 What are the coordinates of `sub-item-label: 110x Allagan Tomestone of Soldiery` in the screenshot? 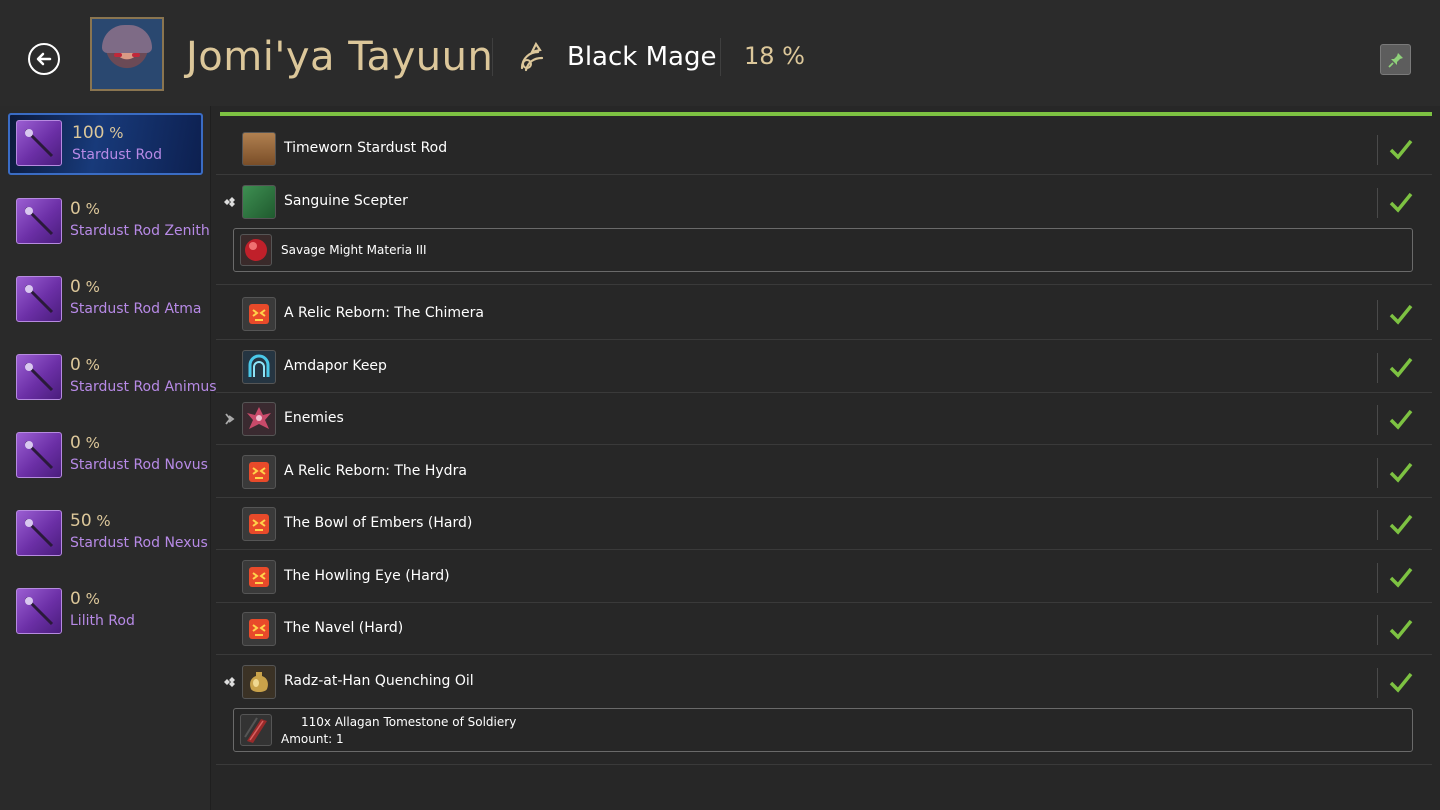 It's located at (409, 722).